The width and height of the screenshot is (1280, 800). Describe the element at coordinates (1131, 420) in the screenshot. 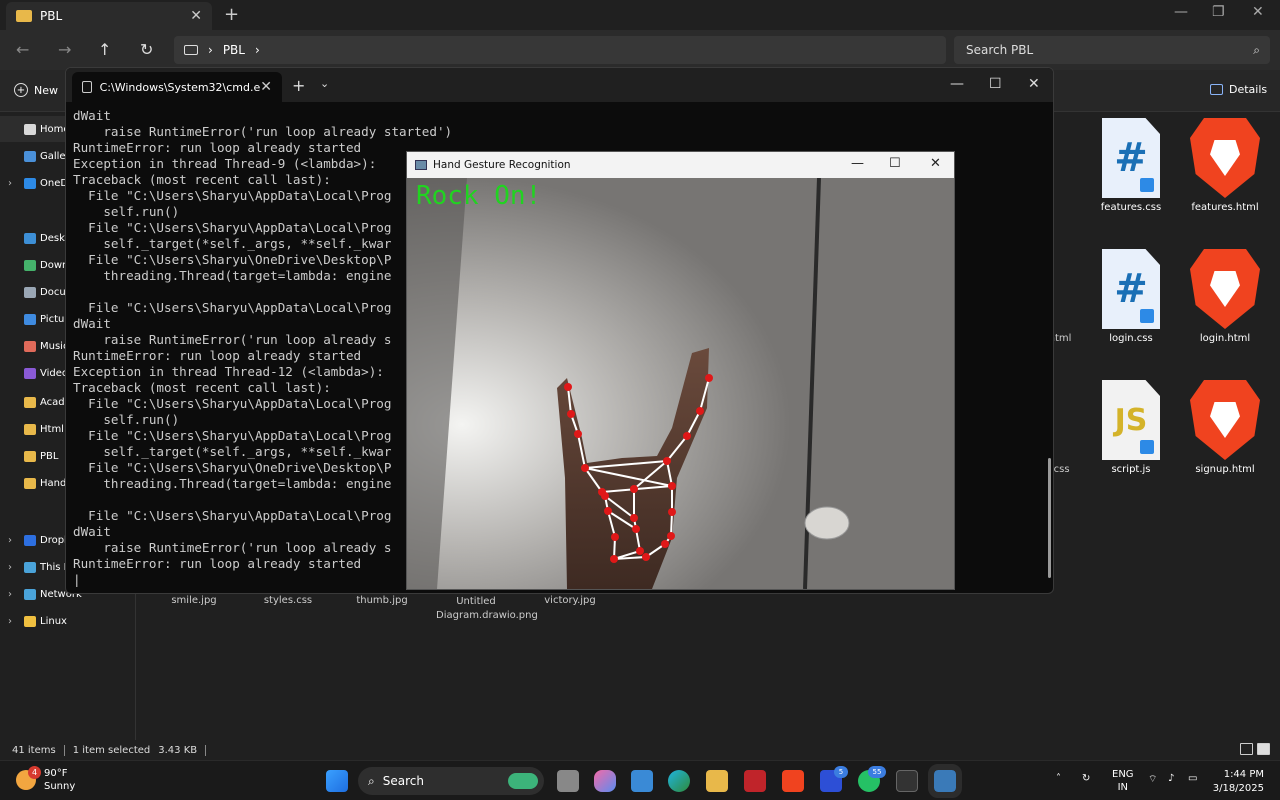

I see `js-file-icon: JS` at that location.